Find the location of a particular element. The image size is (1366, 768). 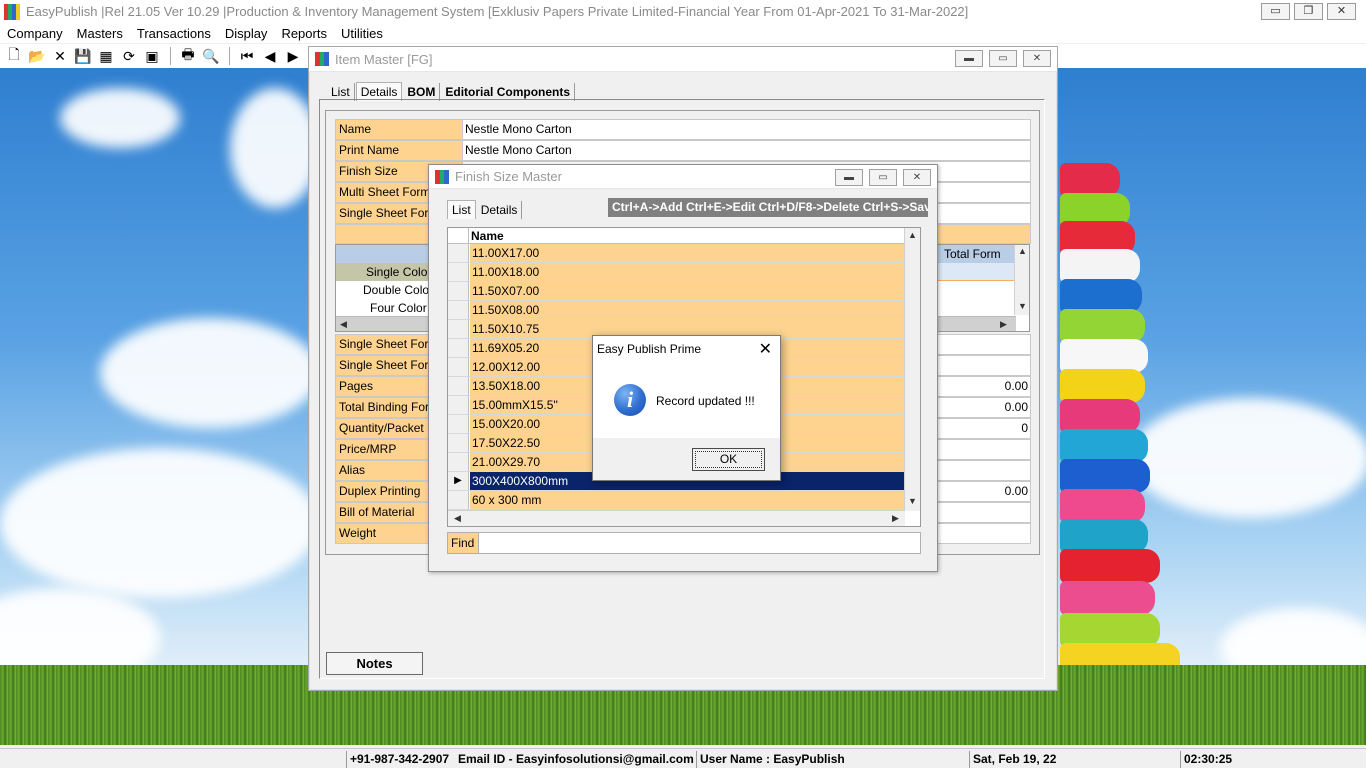

field-label-print-name: Print Name is located at coordinates (399, 150).